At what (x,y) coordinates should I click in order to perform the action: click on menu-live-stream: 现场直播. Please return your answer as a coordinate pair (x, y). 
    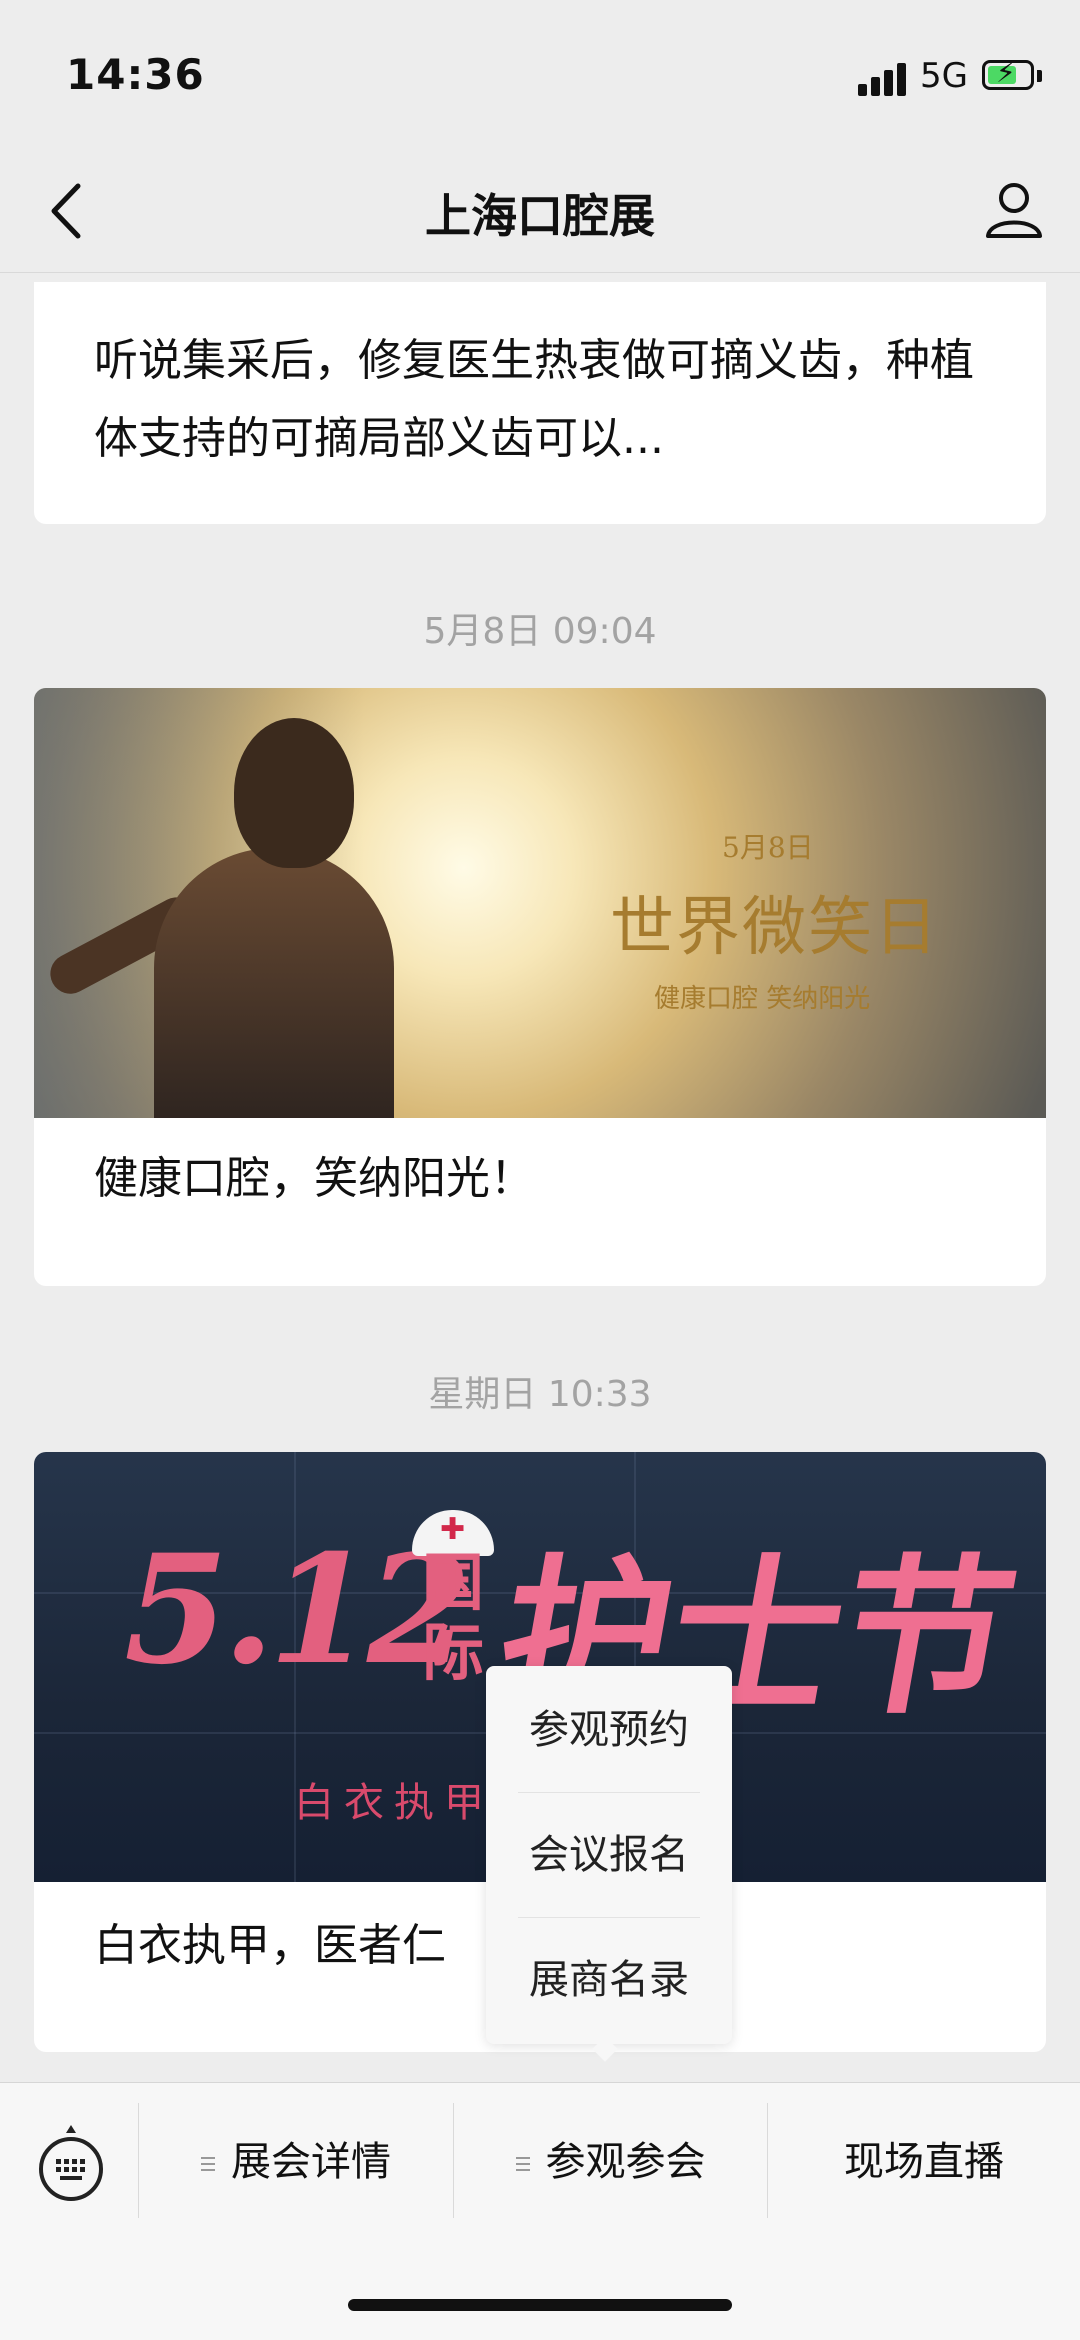
    Looking at the image, I should click on (924, 2162).